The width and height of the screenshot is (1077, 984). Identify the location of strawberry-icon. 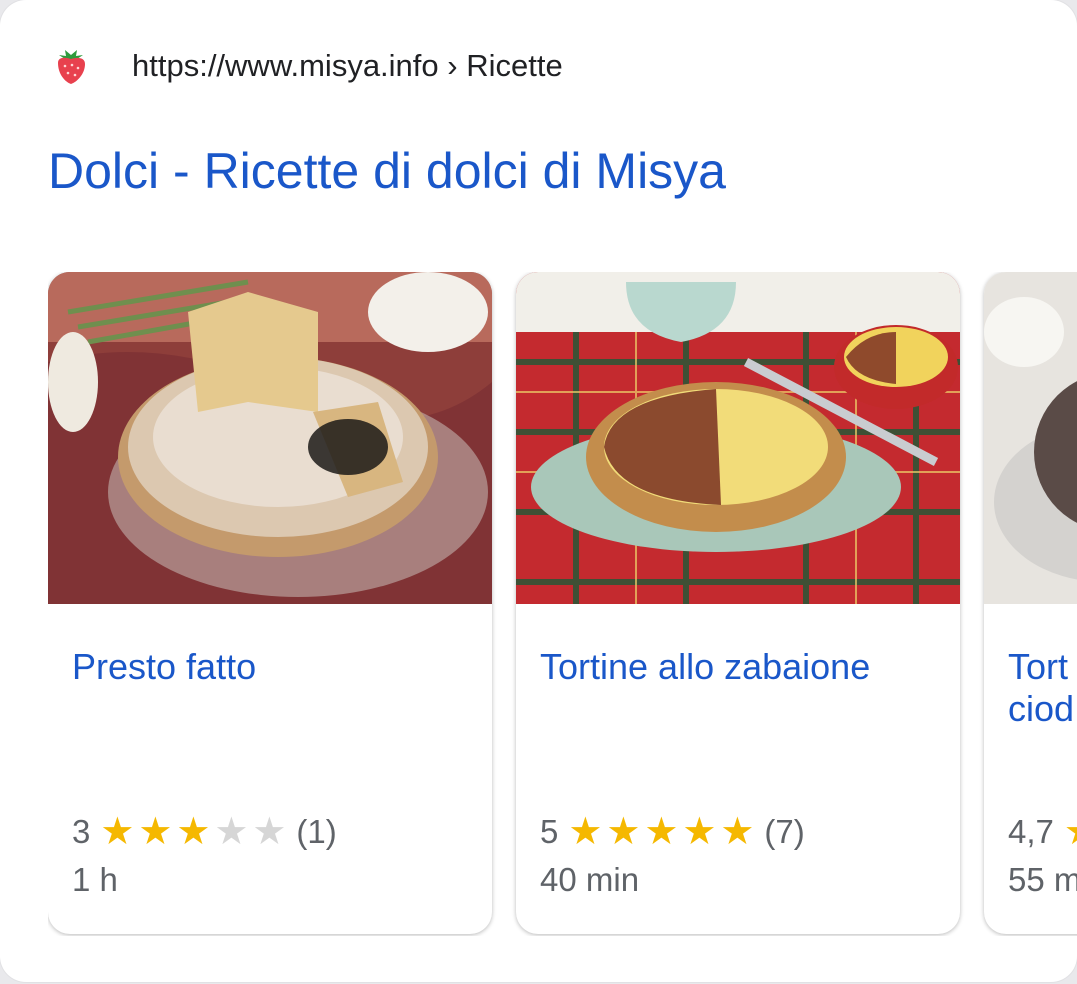
(71, 67).